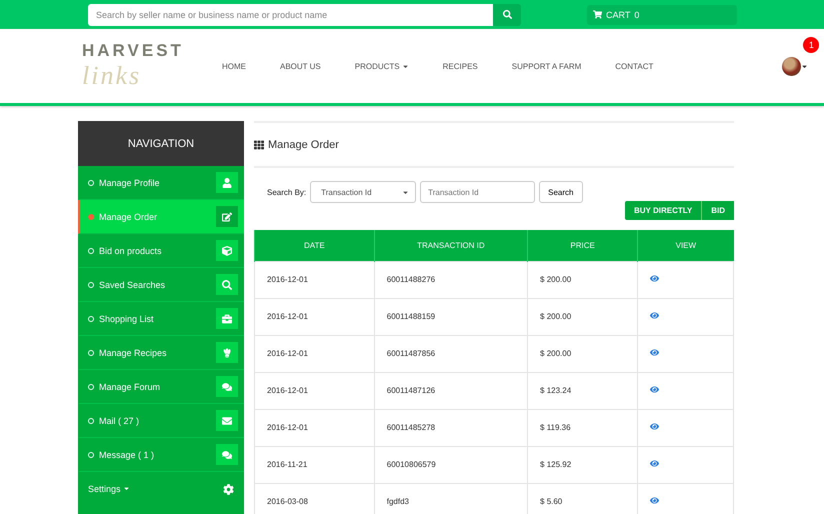 This screenshot has width=824, height=514. Describe the element at coordinates (583, 427) in the screenshot. I see `table-cell: $ 119.36` at that location.